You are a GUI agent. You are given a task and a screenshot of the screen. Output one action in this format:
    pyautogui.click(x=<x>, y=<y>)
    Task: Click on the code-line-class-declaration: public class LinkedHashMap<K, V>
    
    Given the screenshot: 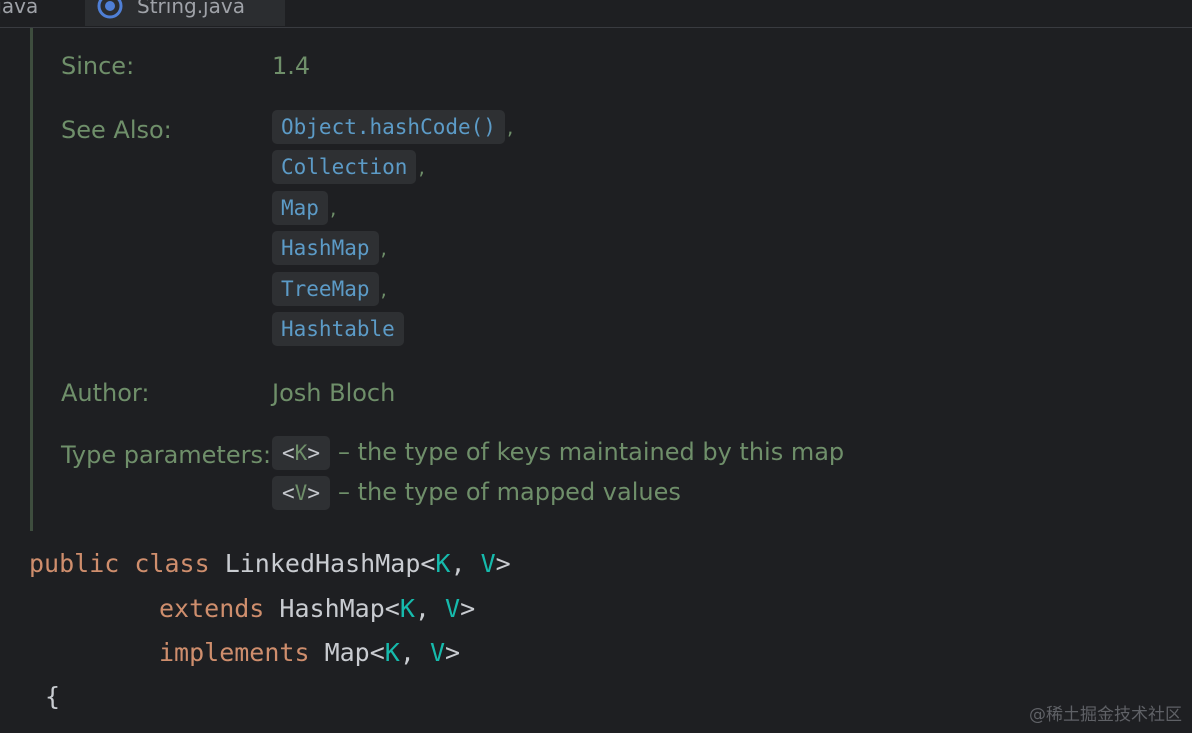 What is the action you would take?
    pyautogui.click(x=270, y=563)
    